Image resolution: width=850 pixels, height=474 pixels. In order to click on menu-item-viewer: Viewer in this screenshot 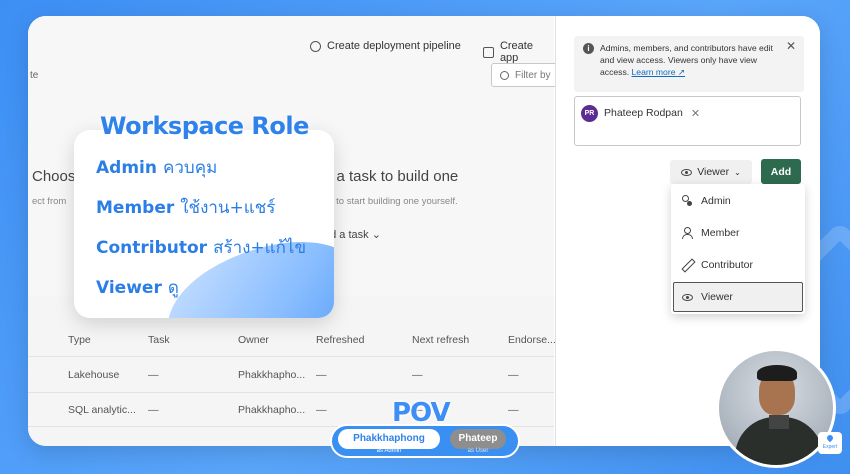, I will do `click(738, 297)`.